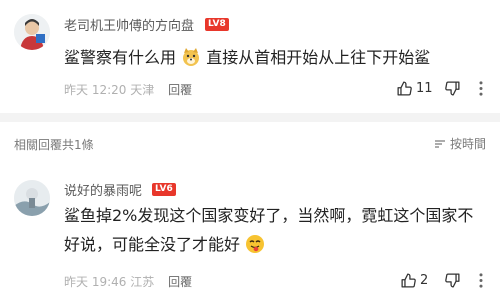 This screenshot has width=500, height=297. I want to click on author-name: 说好的暴雨呢, so click(103, 189).